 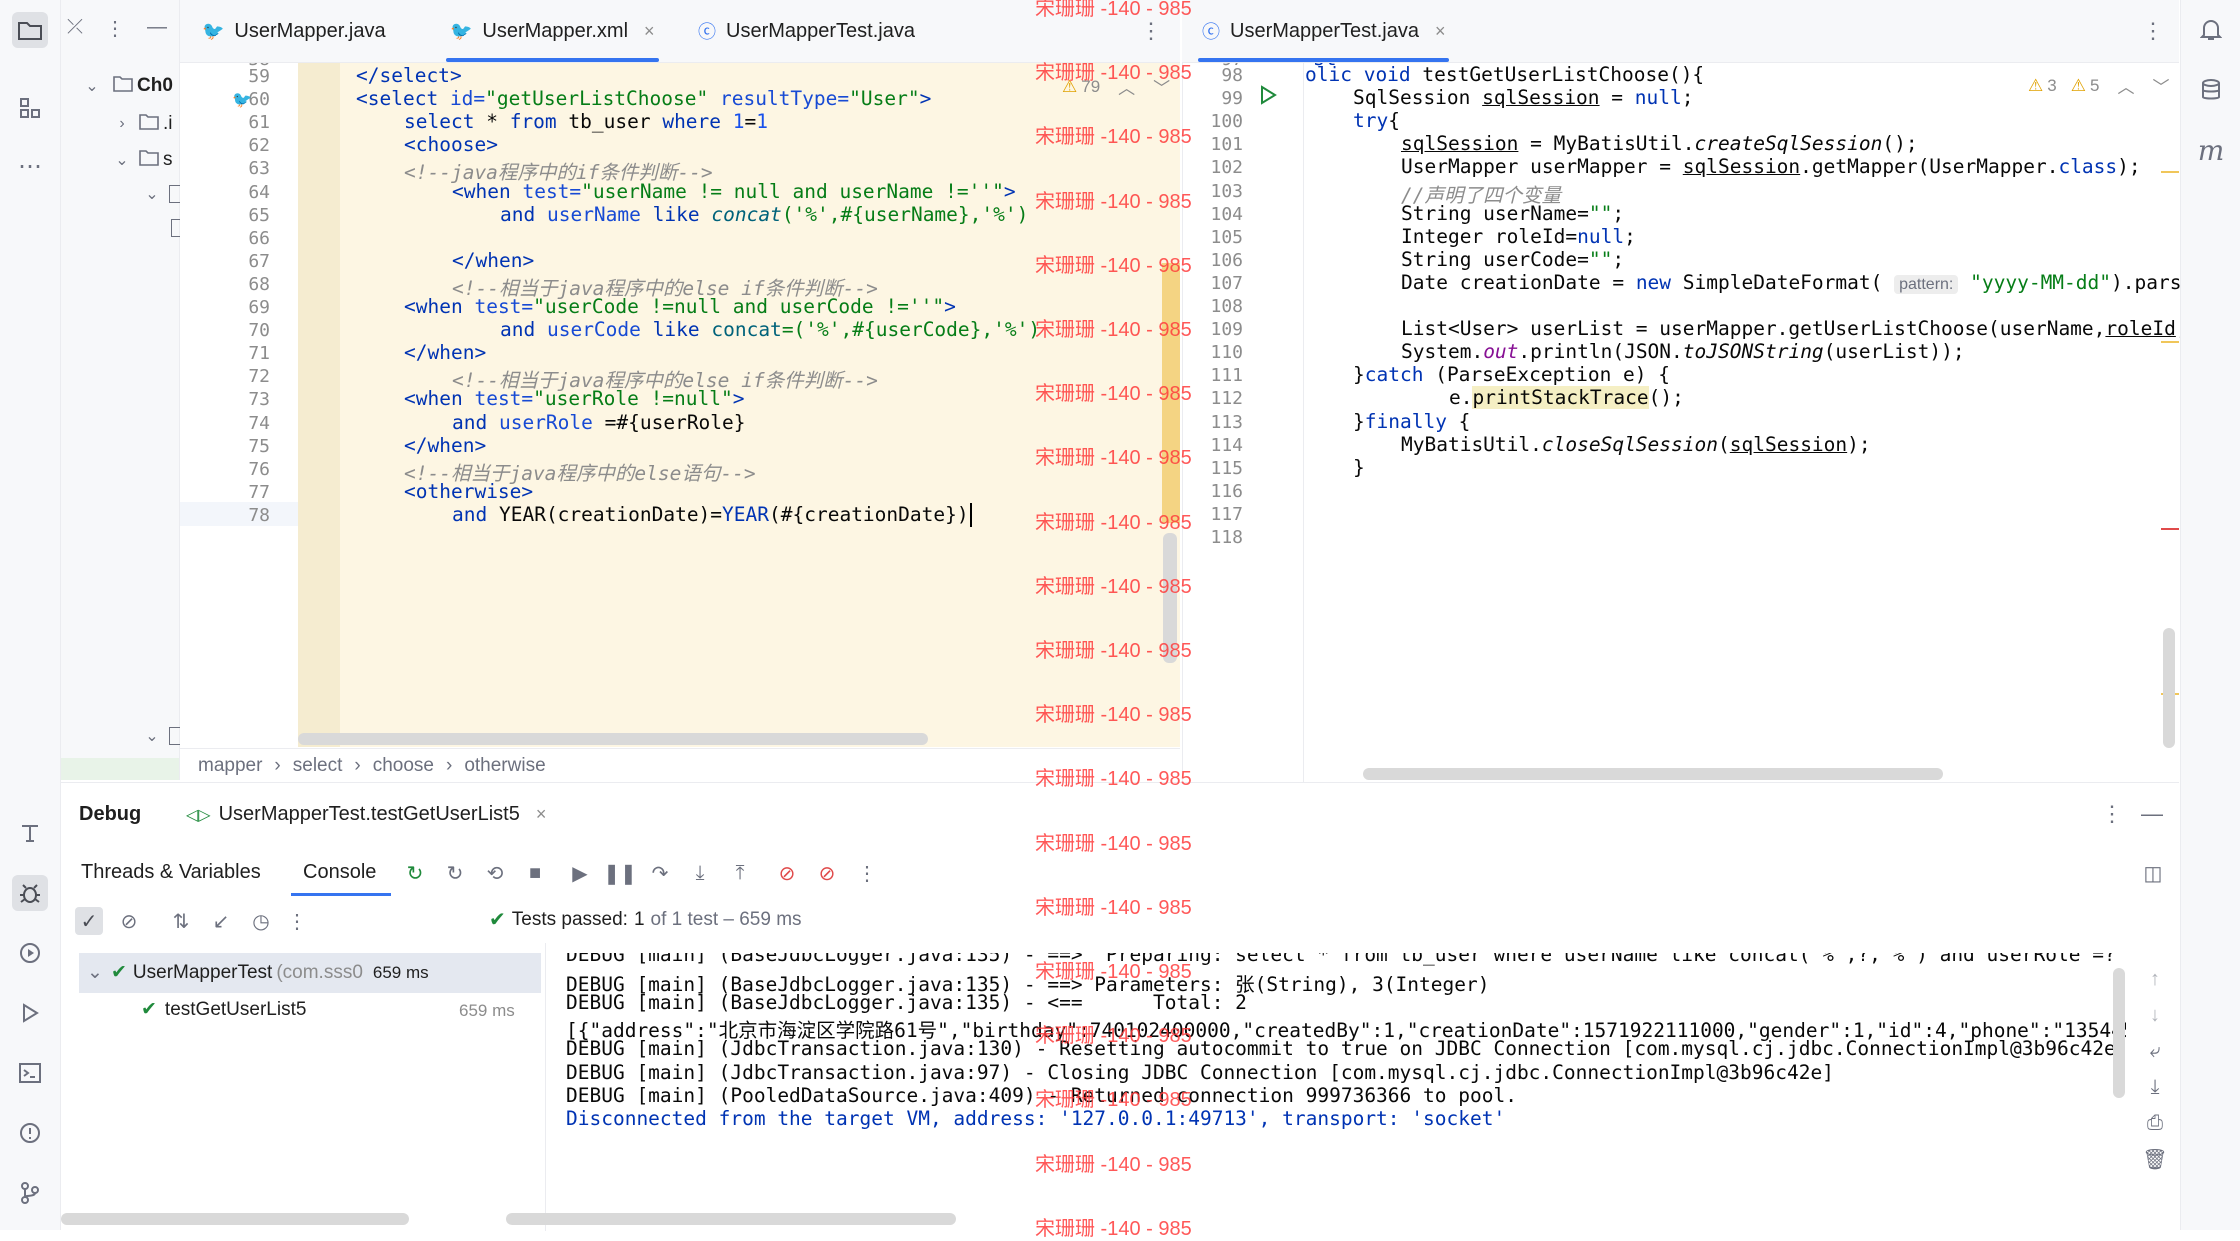 What do you see at coordinates (2169, 688) in the screenshot?
I see `vertical-scrollbar` at bounding box center [2169, 688].